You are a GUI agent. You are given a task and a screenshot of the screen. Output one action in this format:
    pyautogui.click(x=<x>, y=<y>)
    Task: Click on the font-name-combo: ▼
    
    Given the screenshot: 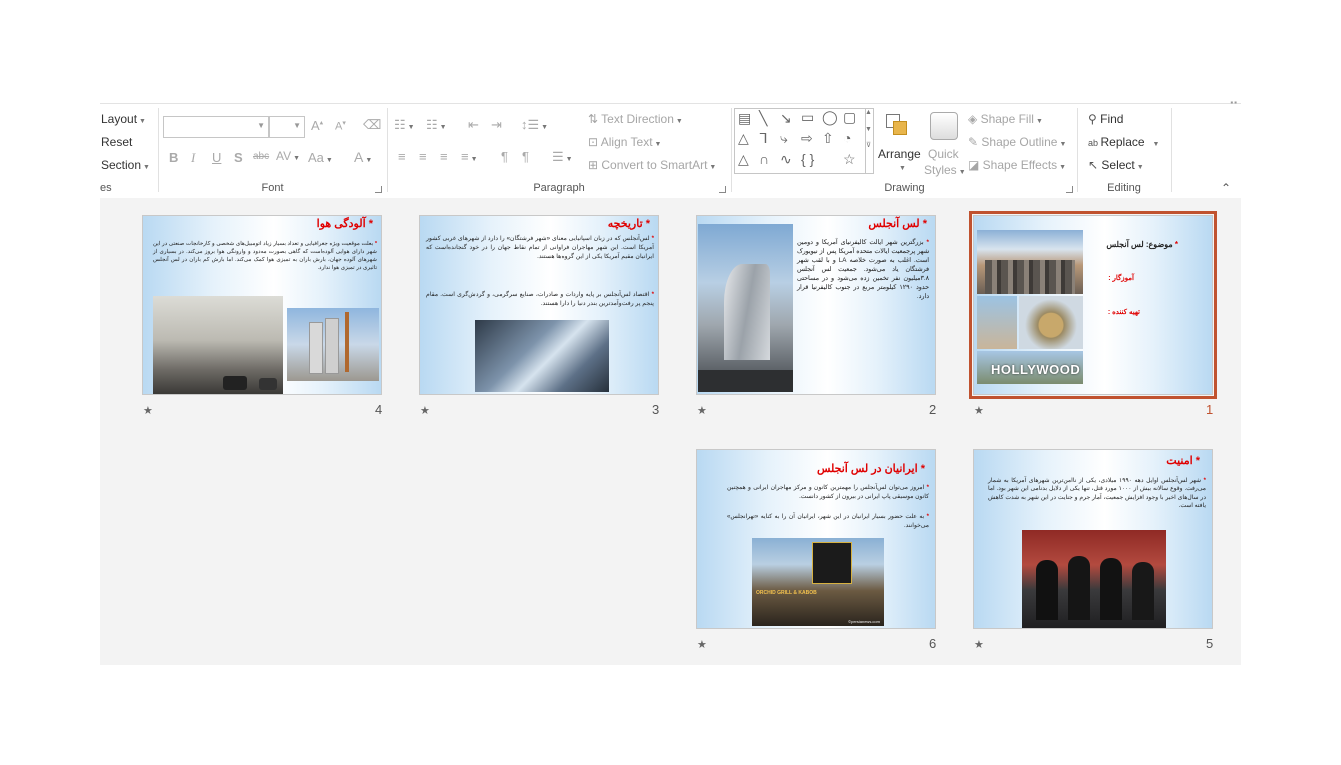 What is the action you would take?
    pyautogui.click(x=216, y=127)
    